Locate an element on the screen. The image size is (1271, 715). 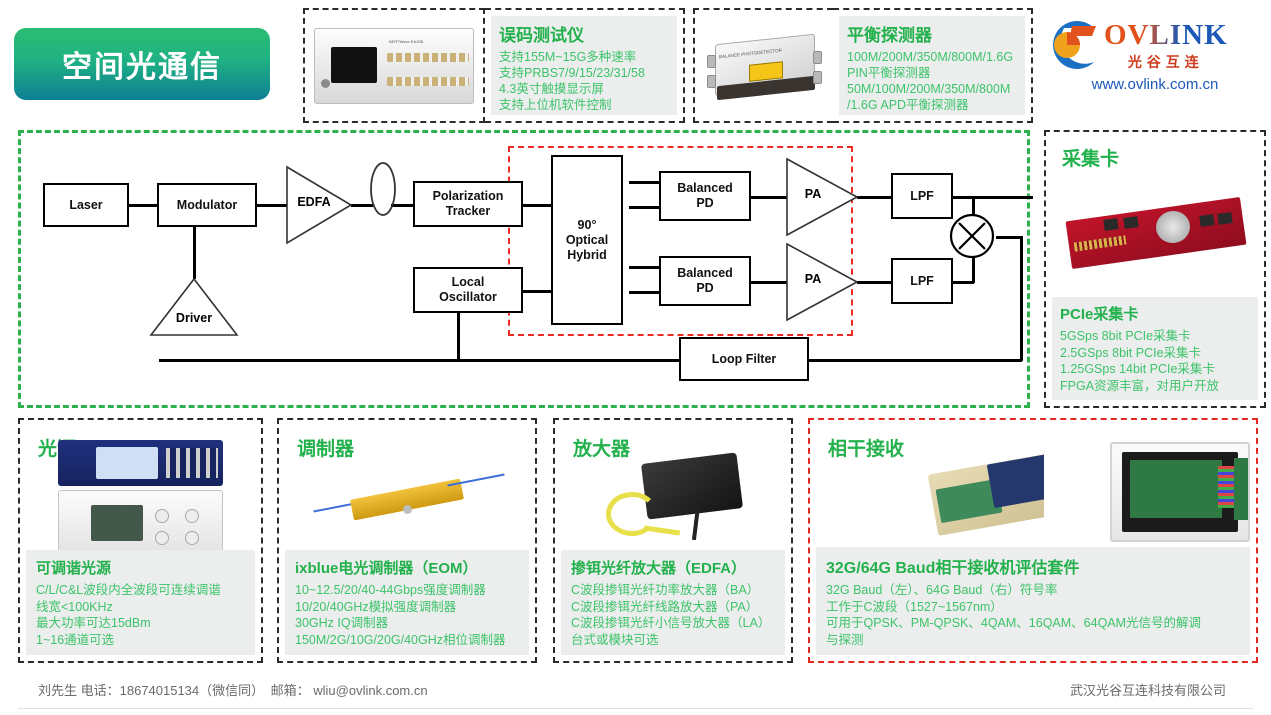
amplifier-spec-3: C波段掺铒光纤小信号放大器（LA） is located at coordinates (671, 623).